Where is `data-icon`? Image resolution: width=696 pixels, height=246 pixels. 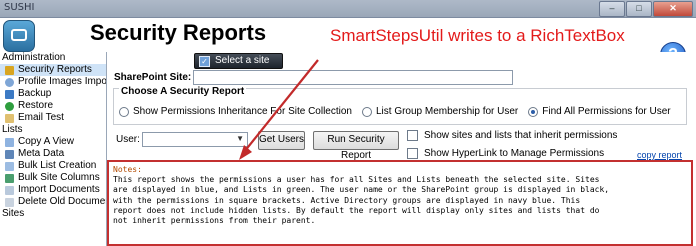
data-icon is located at coordinates (9, 154).